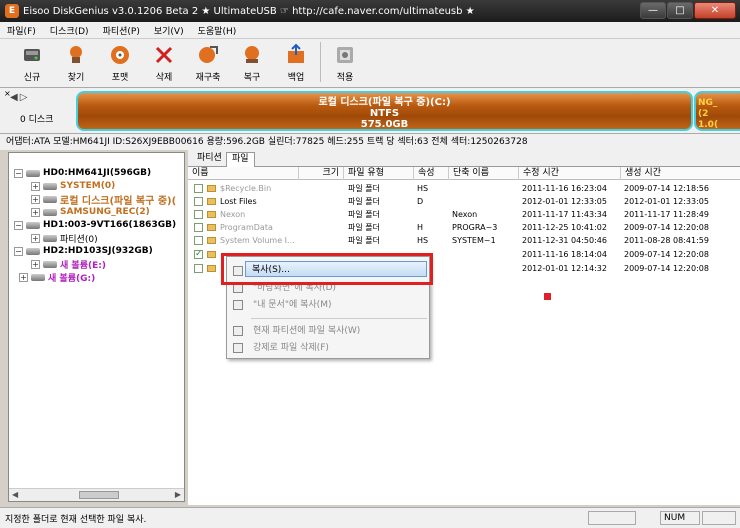 This screenshot has height=528, width=740. Describe the element at coordinates (32, 55) in the screenshot. I see `new-disk-icon` at that location.